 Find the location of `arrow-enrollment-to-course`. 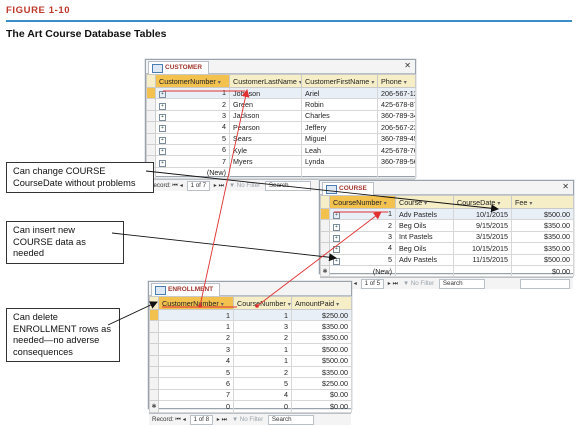

arrow-enrollment-to-course is located at coordinates (319, 259).